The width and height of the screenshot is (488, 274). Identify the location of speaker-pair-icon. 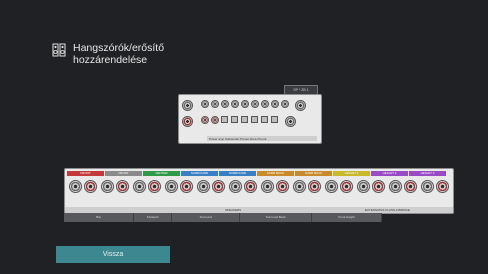
(59, 50).